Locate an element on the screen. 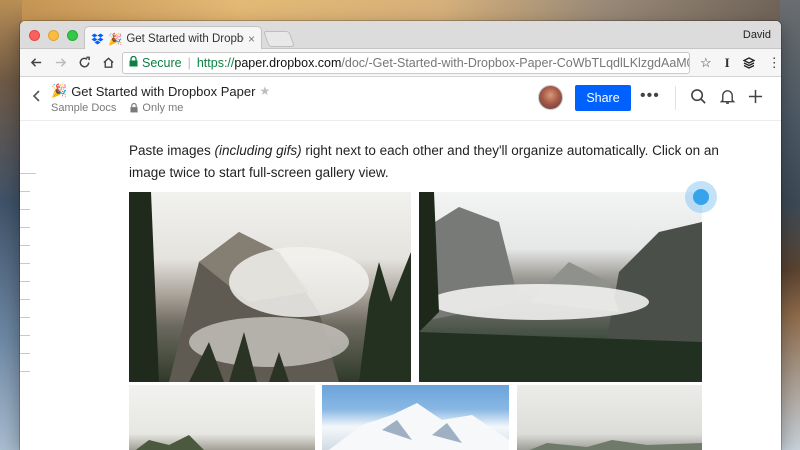  desktop-wallpaper-right is located at coordinates (790, 225).